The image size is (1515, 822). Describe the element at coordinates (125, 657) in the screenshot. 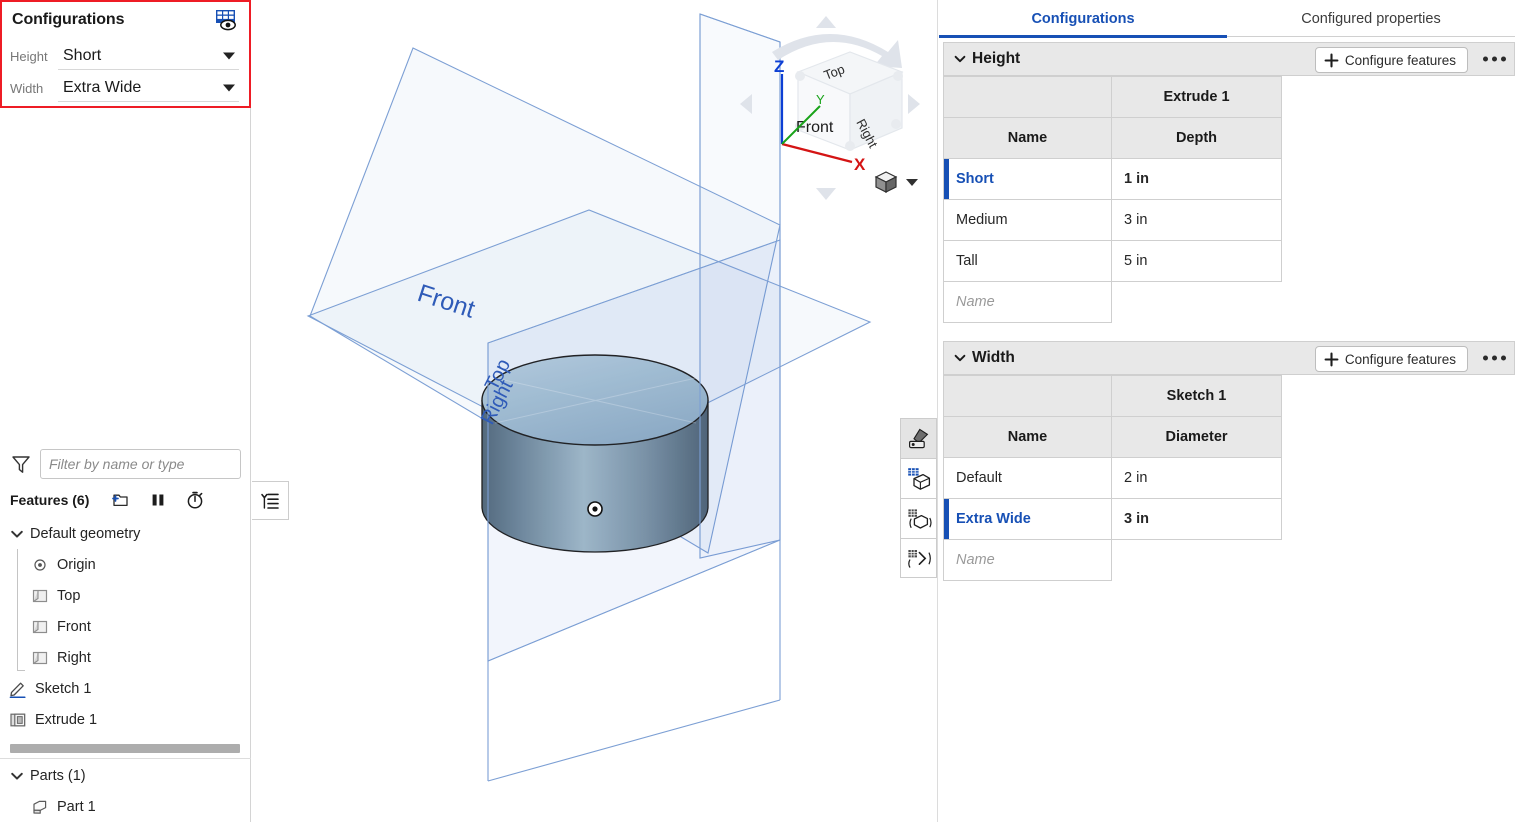

I see `tree-item-right-plane: Right` at that location.